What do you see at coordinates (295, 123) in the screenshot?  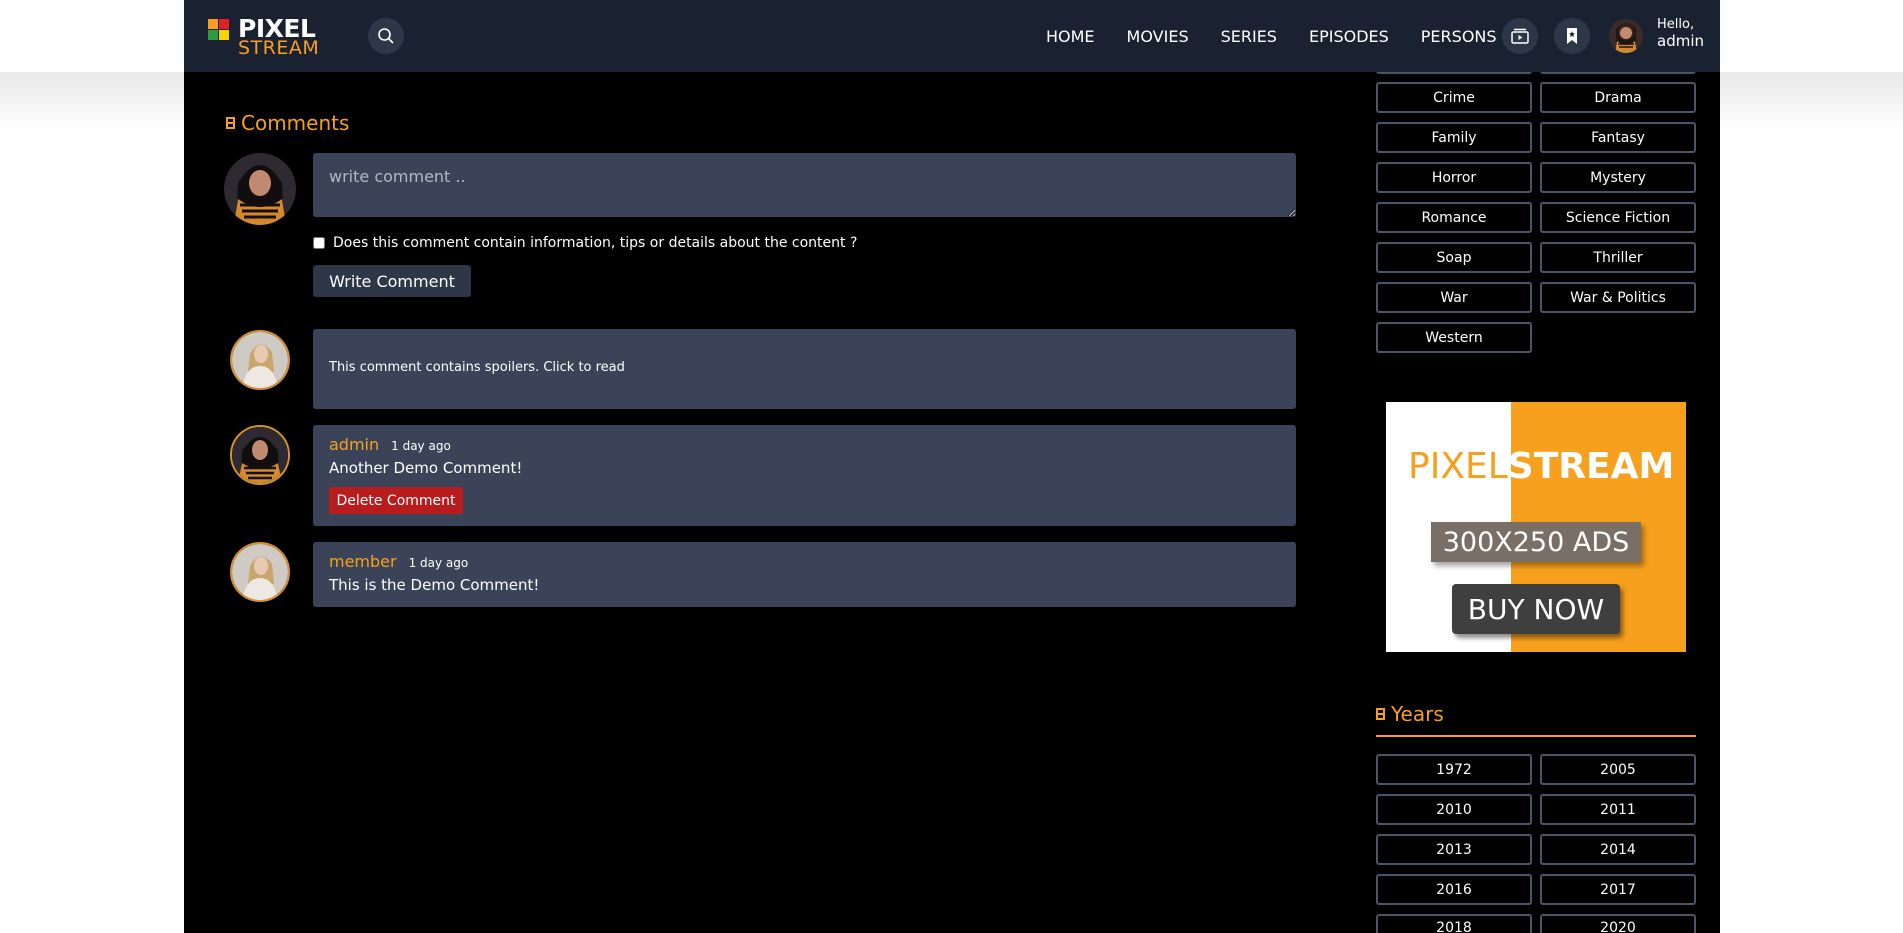 I see `comments-title: Comments` at bounding box center [295, 123].